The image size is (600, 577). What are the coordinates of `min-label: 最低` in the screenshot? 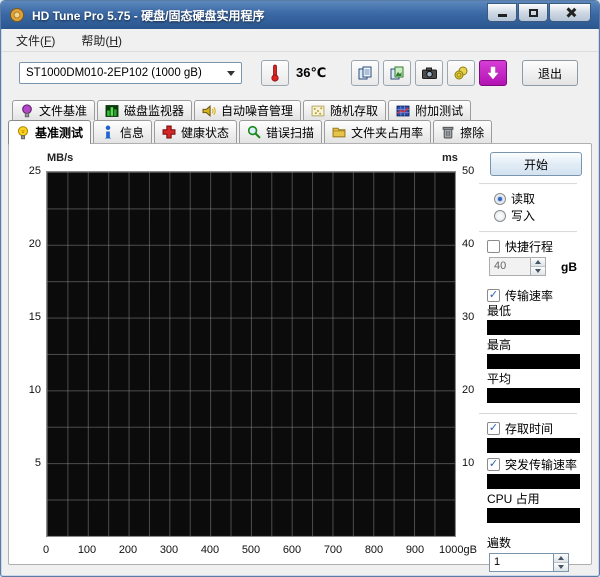 It's located at (499, 311).